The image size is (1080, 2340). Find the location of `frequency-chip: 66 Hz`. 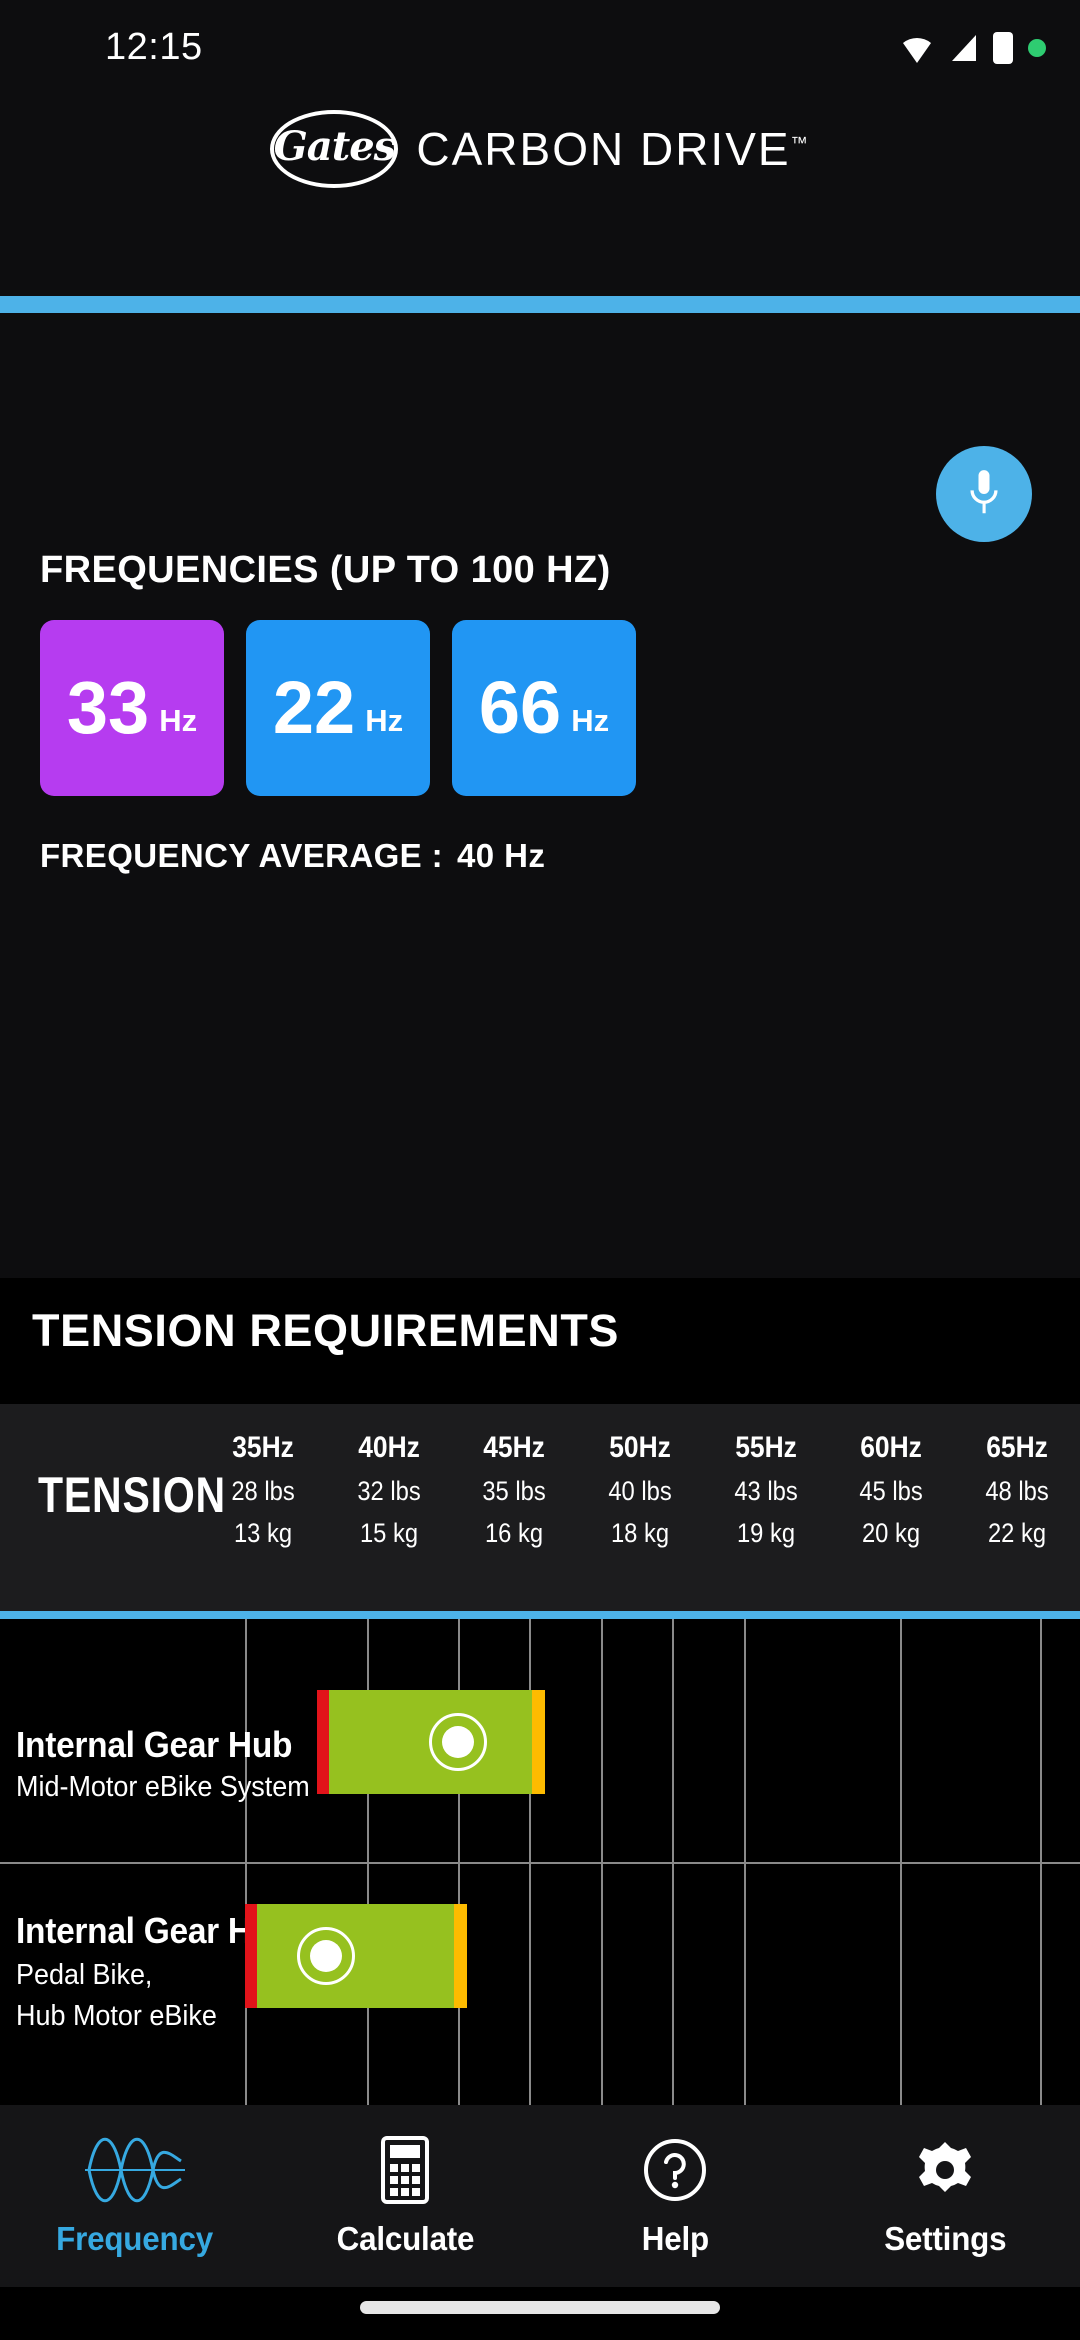

frequency-chip: 66 Hz is located at coordinates (544, 708).